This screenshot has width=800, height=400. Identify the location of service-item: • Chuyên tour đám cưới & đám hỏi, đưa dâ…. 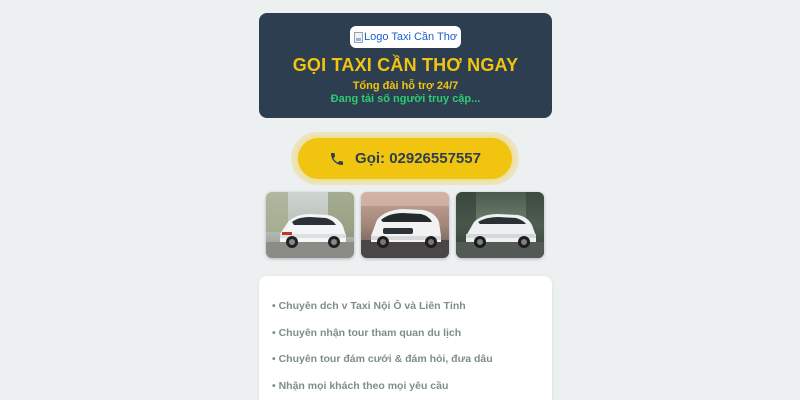
(382, 359).